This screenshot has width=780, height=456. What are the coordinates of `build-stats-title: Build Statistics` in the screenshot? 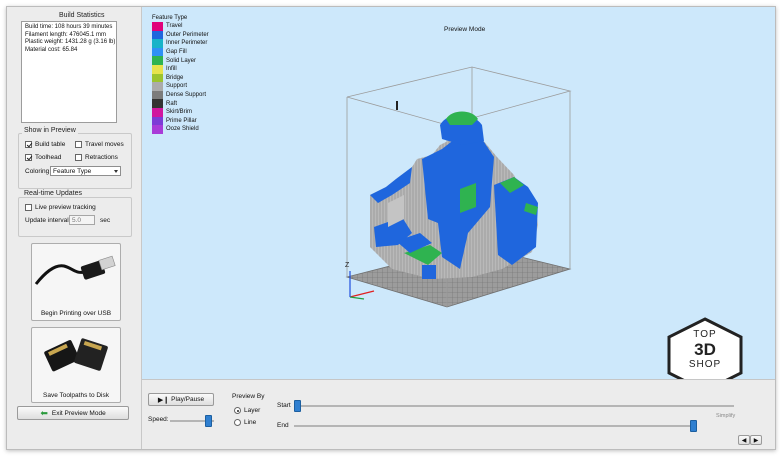 It's located at (82, 15).